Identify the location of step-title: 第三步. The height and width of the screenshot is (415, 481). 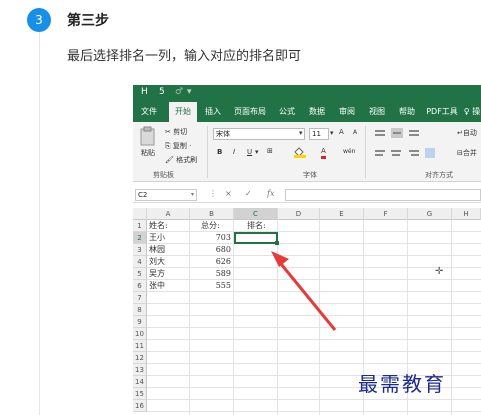
(88, 21).